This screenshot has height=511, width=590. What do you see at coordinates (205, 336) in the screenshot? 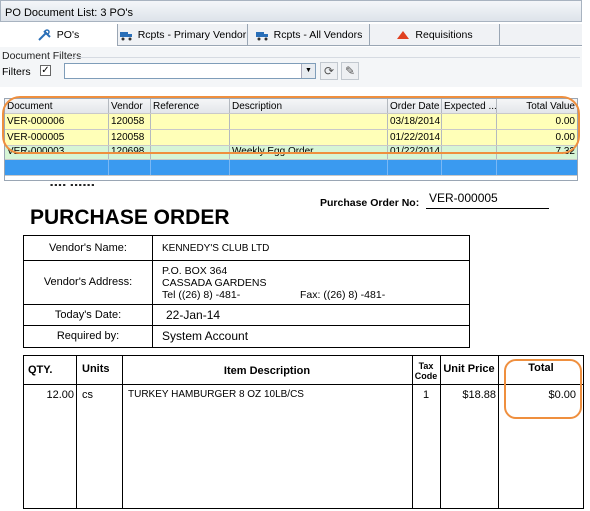
I see `required-by-value: System Account` at bounding box center [205, 336].